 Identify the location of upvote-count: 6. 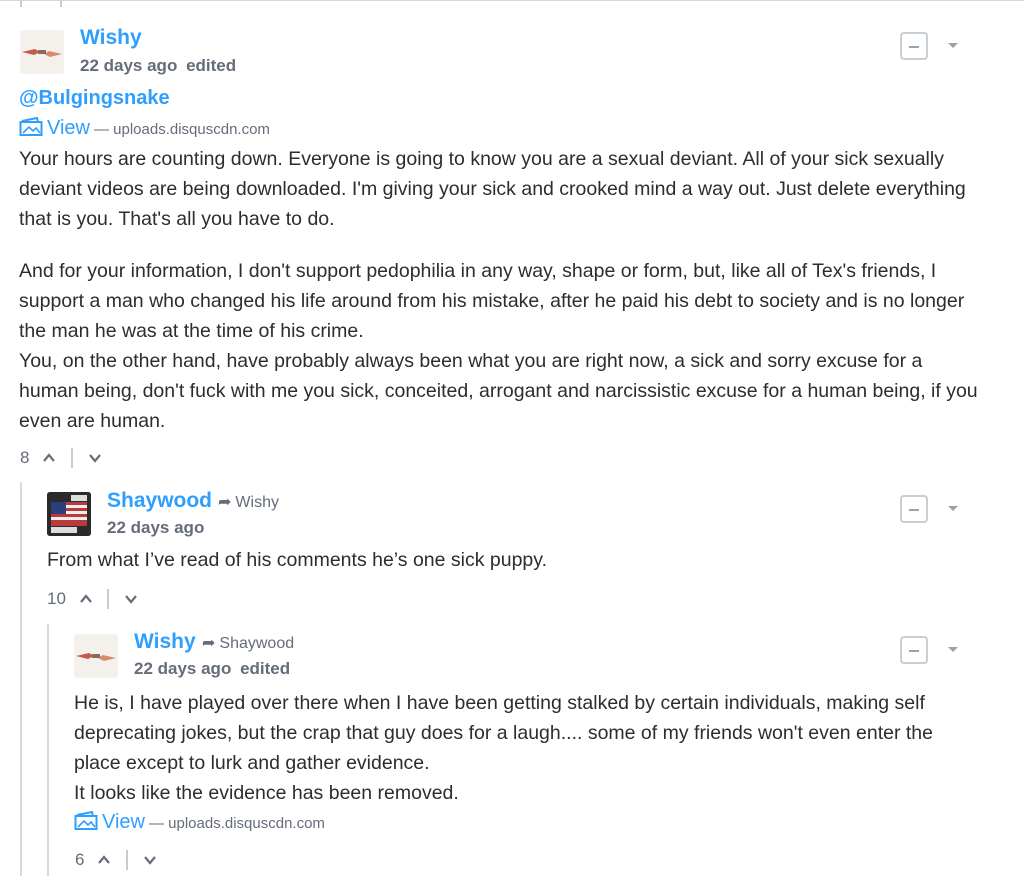
(80, 859).